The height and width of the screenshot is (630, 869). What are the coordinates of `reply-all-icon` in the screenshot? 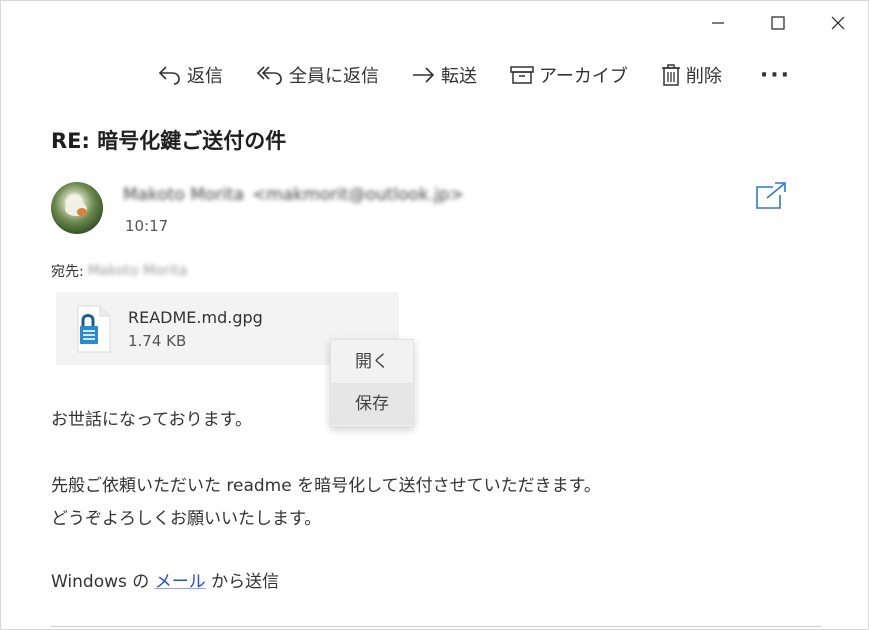 It's located at (270, 75).